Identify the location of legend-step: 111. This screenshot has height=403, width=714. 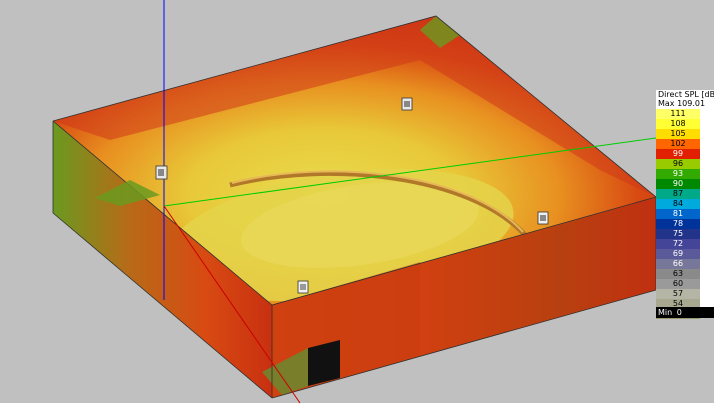
(685, 114).